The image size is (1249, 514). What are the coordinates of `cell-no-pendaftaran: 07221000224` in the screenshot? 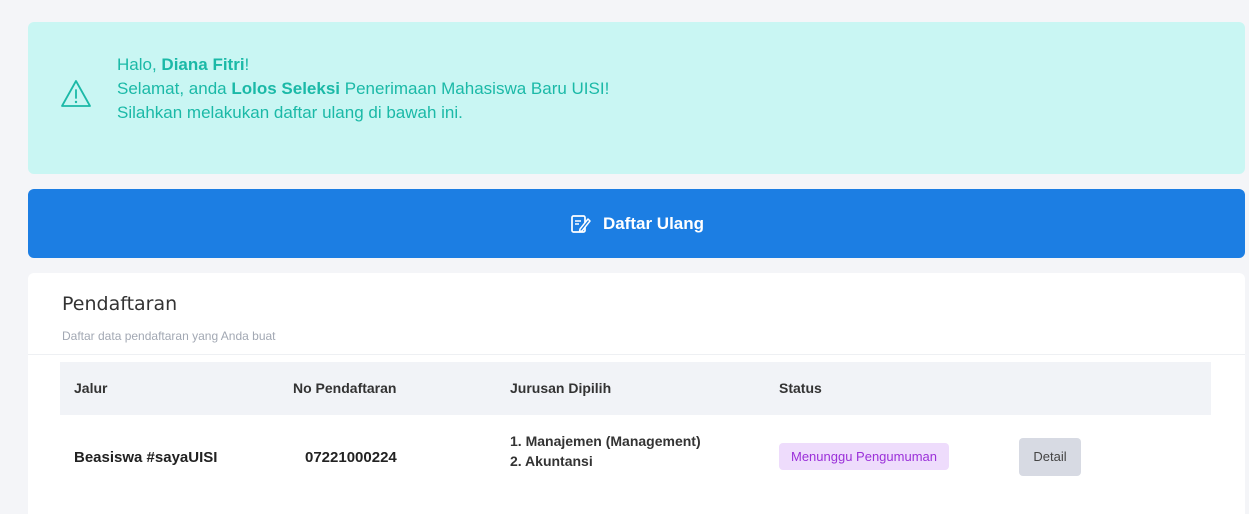 It's located at (351, 457).